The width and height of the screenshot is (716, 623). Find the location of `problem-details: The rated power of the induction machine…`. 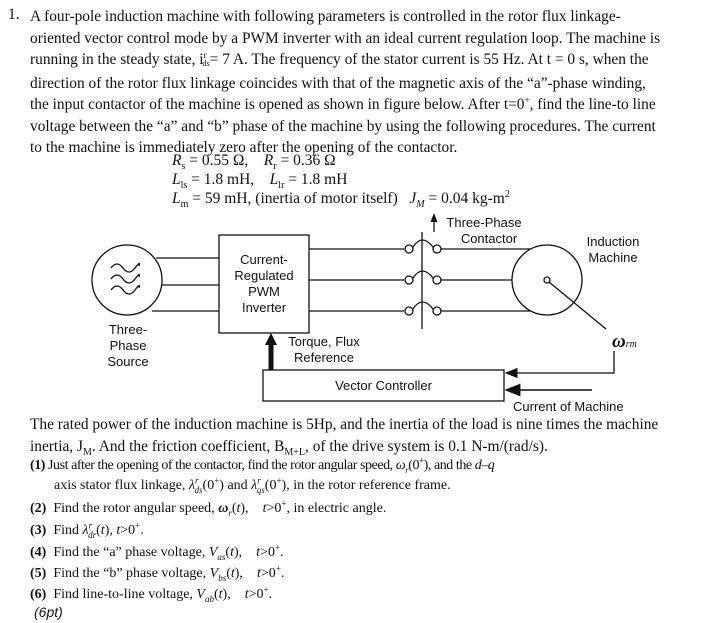

problem-details: The rated power of the induction machine… is located at coordinates (370, 435).